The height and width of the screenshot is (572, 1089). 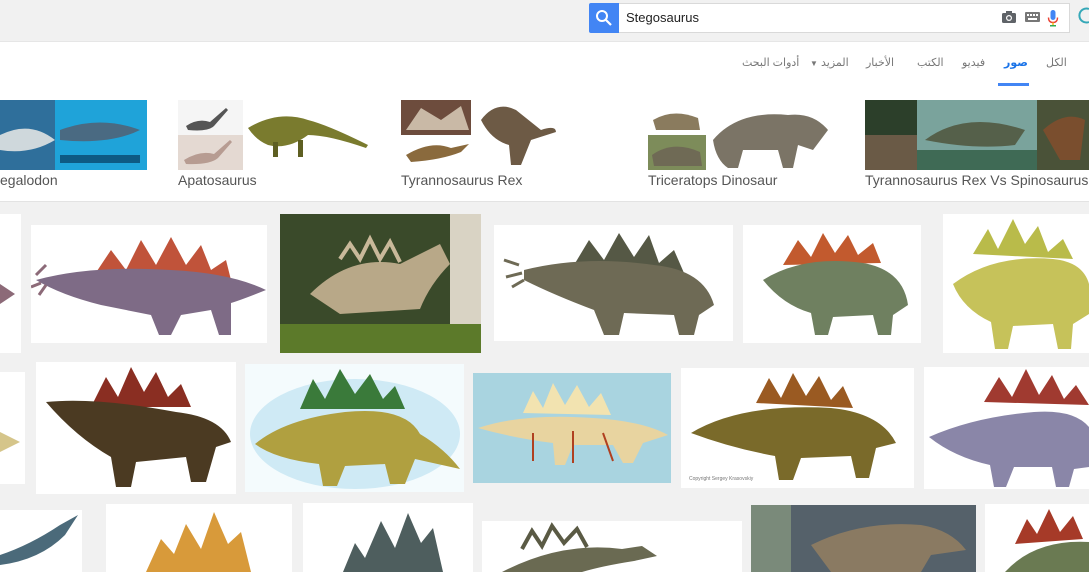 I want to click on image-result: Copyright Sergey Krasovskiy, so click(x=797, y=428).